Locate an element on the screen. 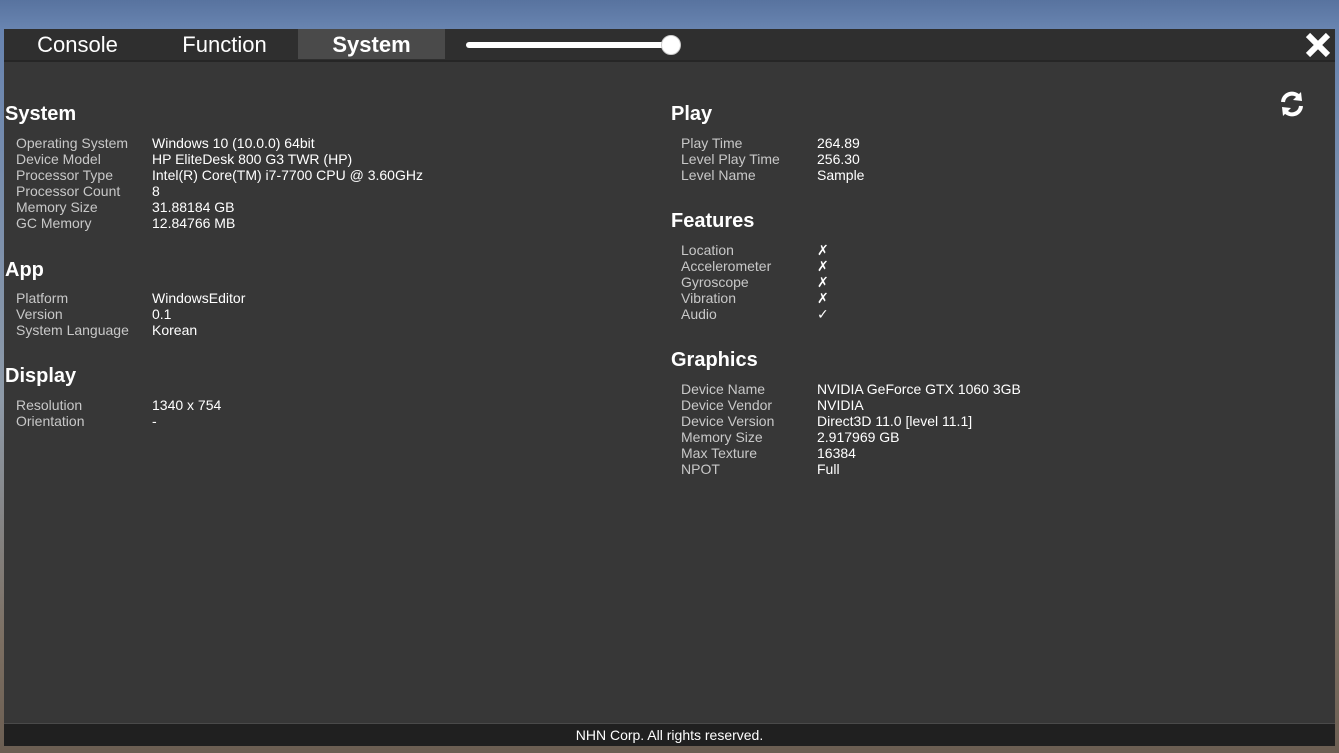 This screenshot has width=1339, height=753. top-toolbar: Console Function System is located at coordinates (669, 45).